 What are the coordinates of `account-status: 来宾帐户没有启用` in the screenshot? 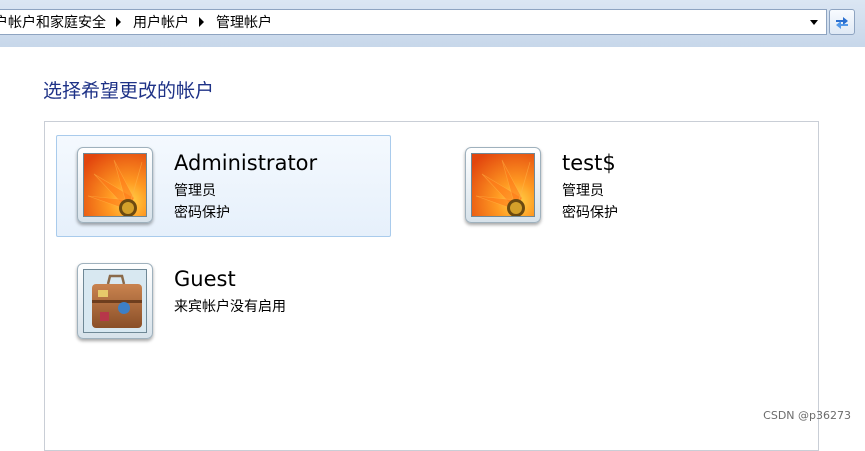 It's located at (230, 307).